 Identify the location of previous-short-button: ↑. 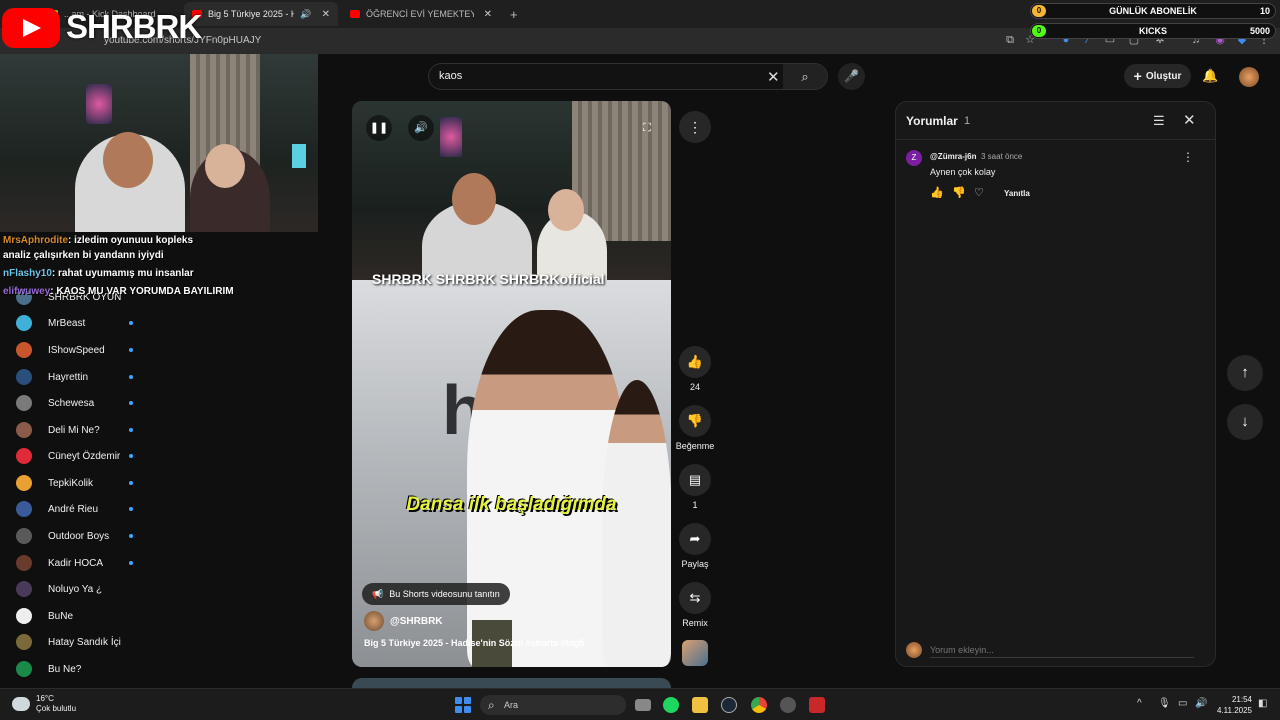
(1245, 373).